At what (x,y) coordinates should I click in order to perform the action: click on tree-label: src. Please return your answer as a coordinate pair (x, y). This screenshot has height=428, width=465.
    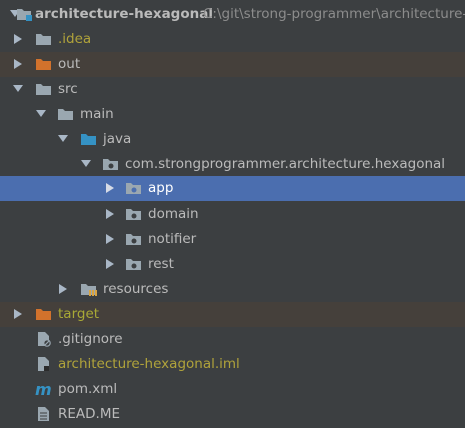
    Looking at the image, I should click on (68, 89).